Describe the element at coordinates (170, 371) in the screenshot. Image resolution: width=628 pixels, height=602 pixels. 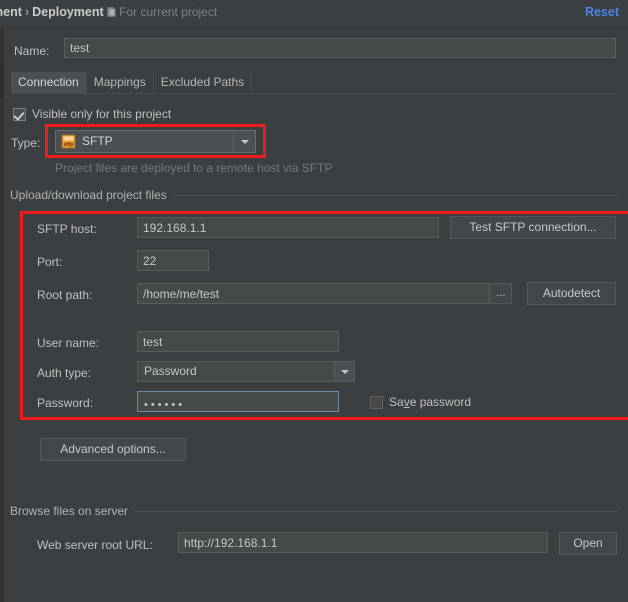
I see `auth-type-value: Password` at that location.